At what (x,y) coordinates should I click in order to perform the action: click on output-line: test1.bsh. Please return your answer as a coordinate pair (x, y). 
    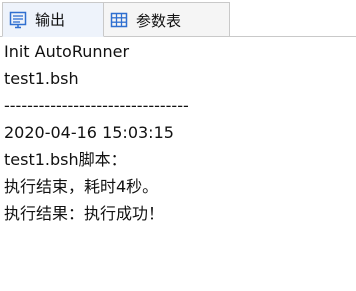
    Looking at the image, I should click on (41, 78).